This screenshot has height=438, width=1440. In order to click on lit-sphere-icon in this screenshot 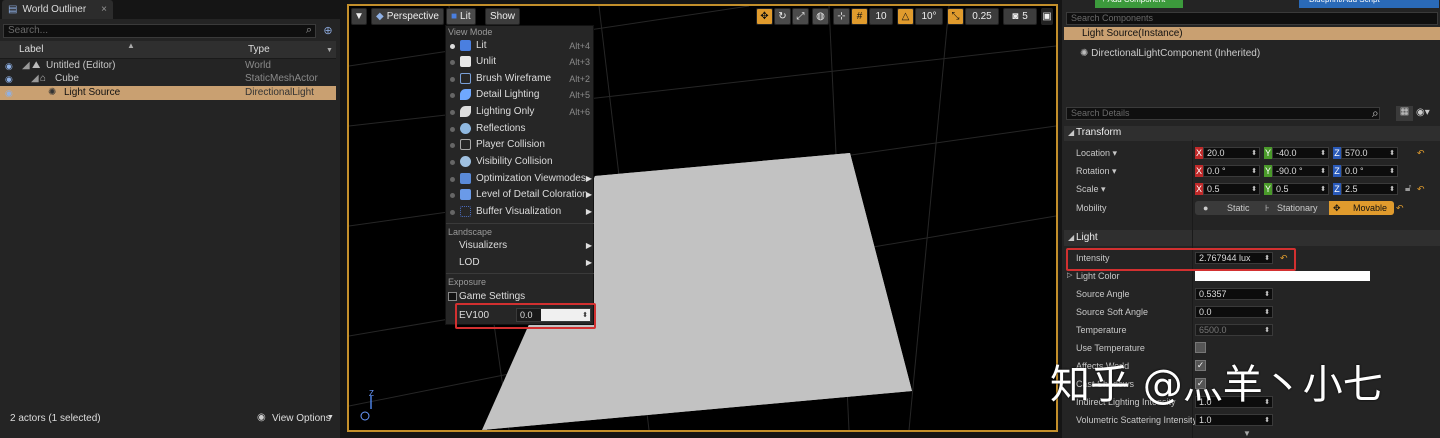, I will do `click(465, 45)`.